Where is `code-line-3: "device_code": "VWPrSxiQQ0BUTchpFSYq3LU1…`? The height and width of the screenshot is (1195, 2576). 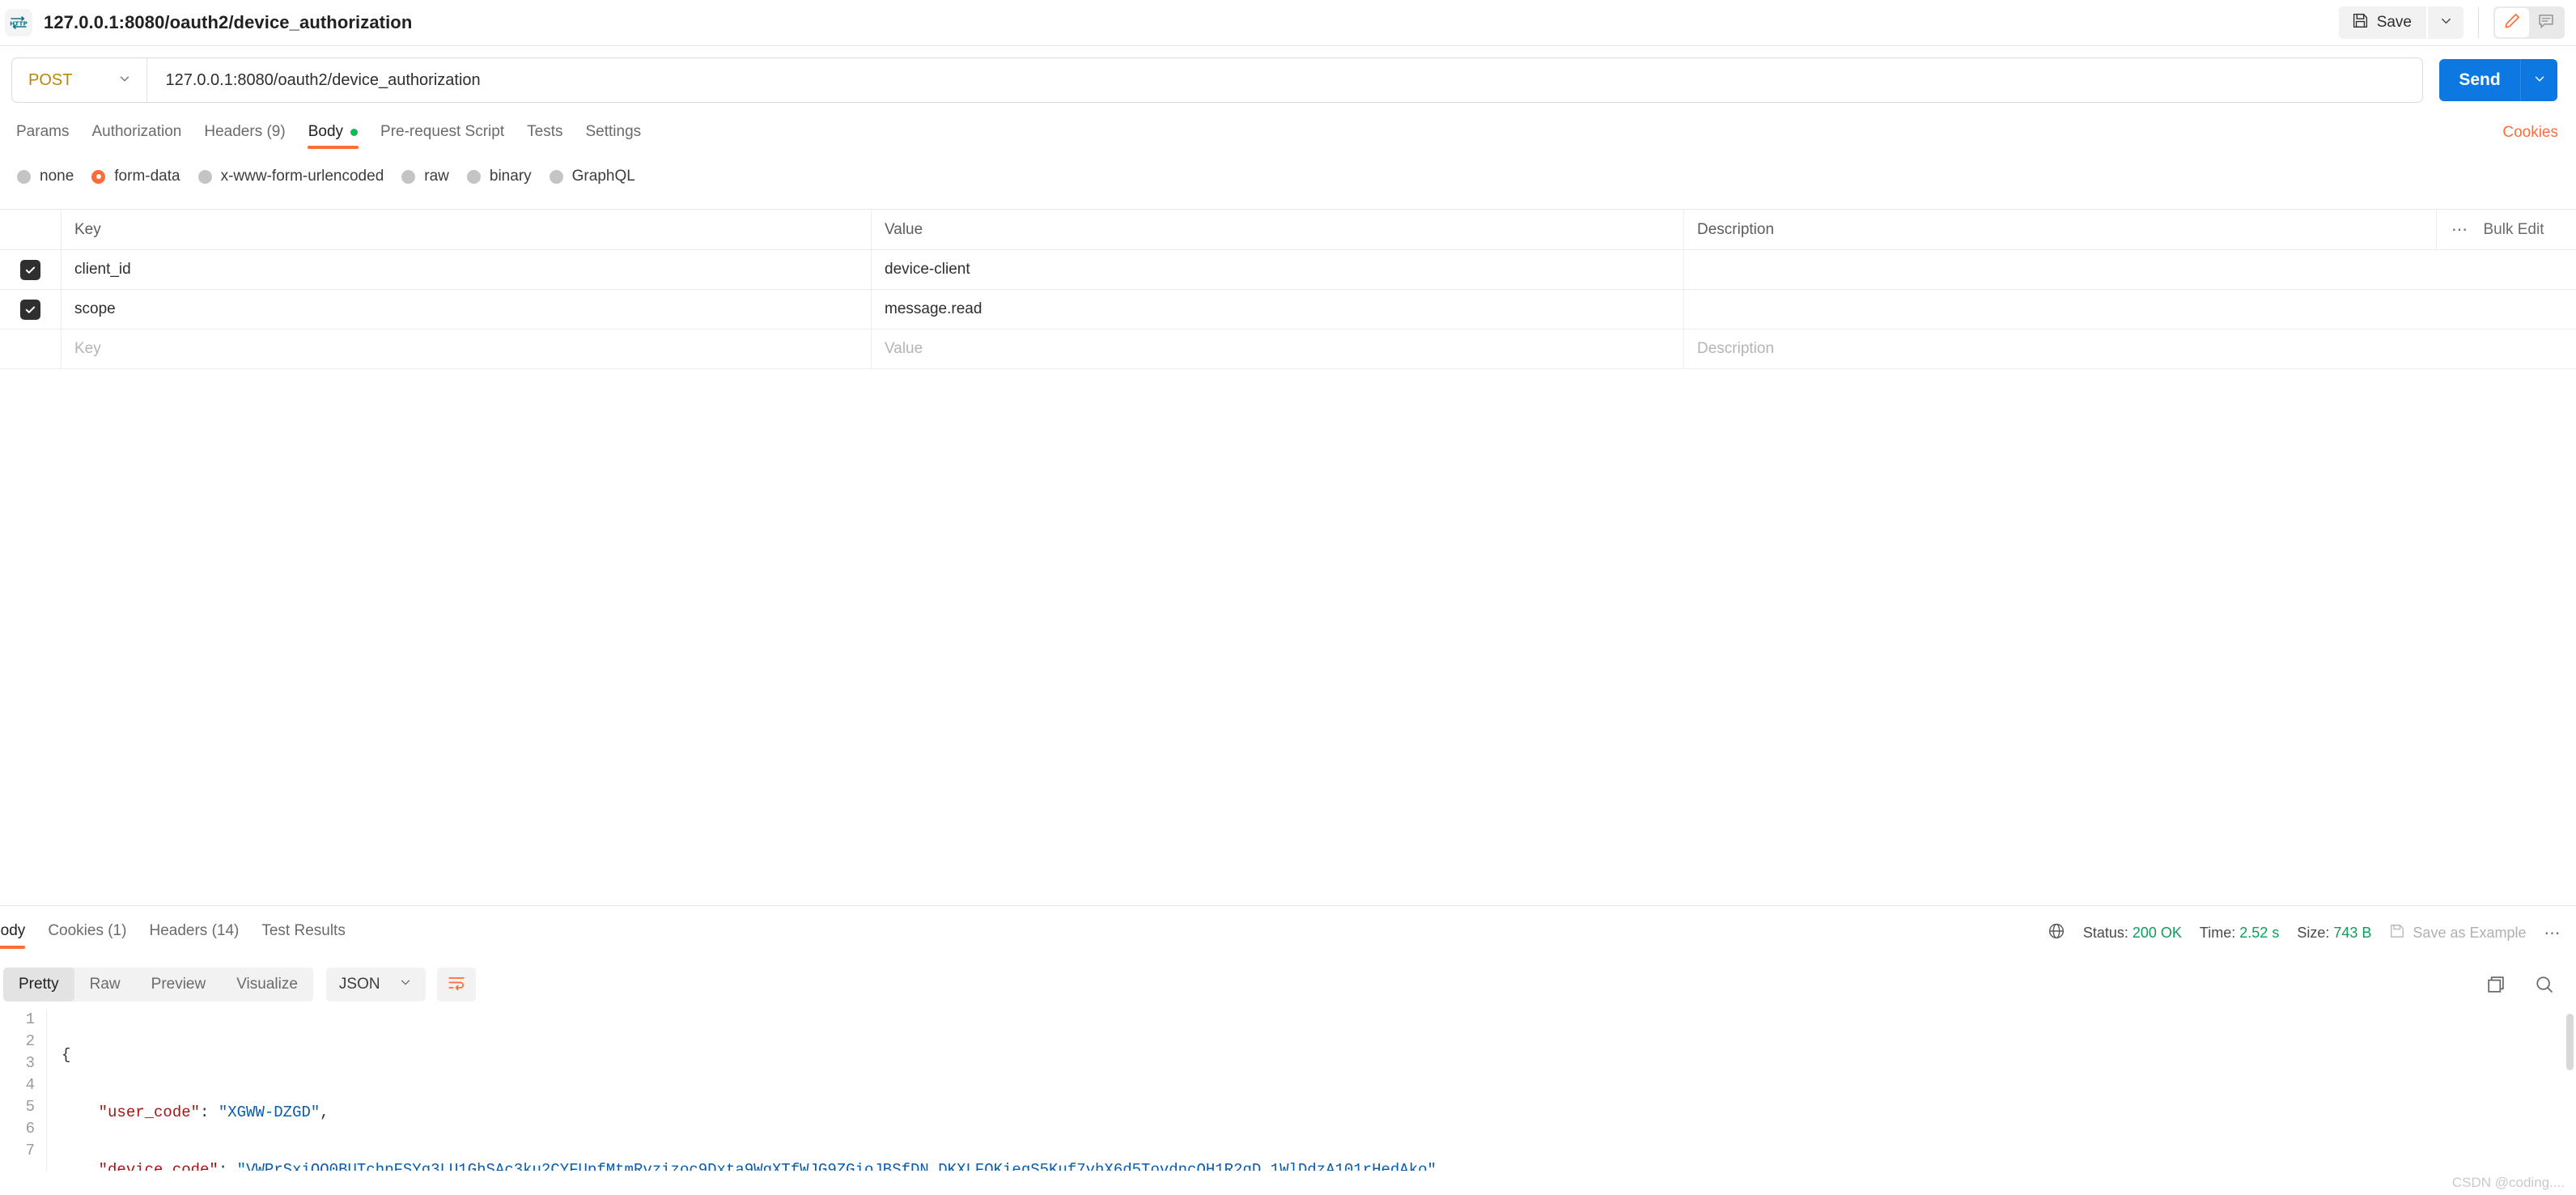 code-line-3: "device_code": "VWPrSxiQQ0BUTchpFSYq3LU1… is located at coordinates (754, 1165).